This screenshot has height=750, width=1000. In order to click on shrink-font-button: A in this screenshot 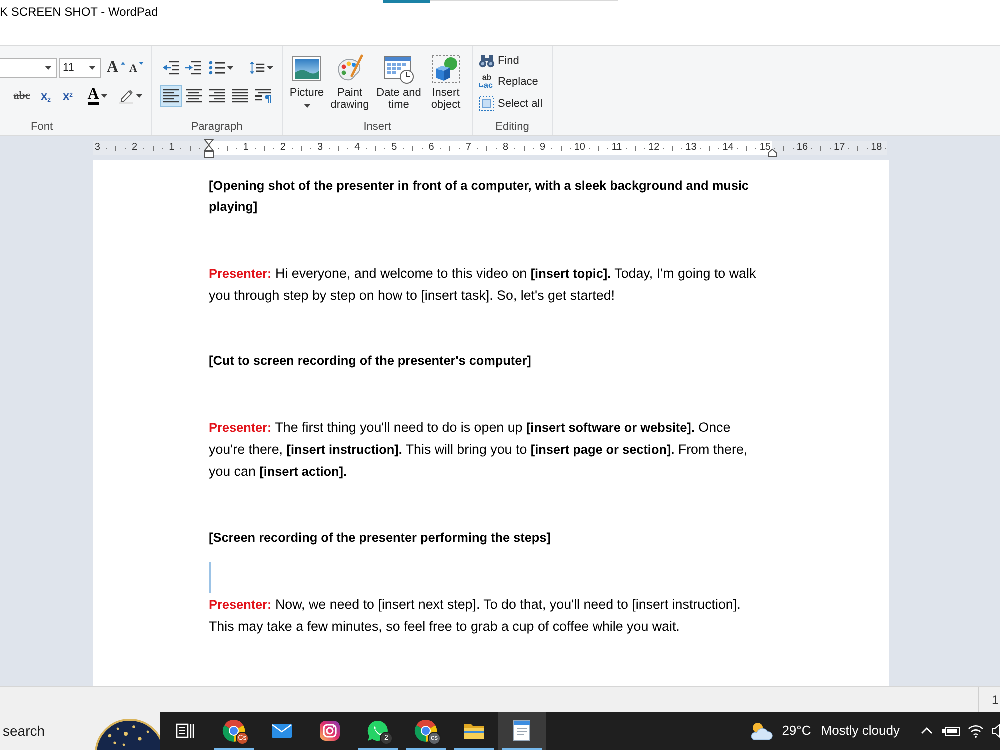, I will do `click(137, 68)`.